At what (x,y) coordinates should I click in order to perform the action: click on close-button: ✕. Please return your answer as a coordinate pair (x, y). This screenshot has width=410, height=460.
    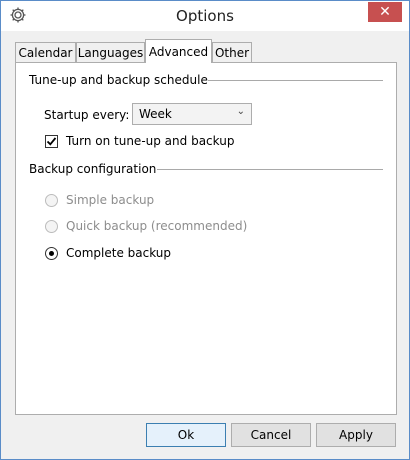
    Looking at the image, I should click on (385, 12).